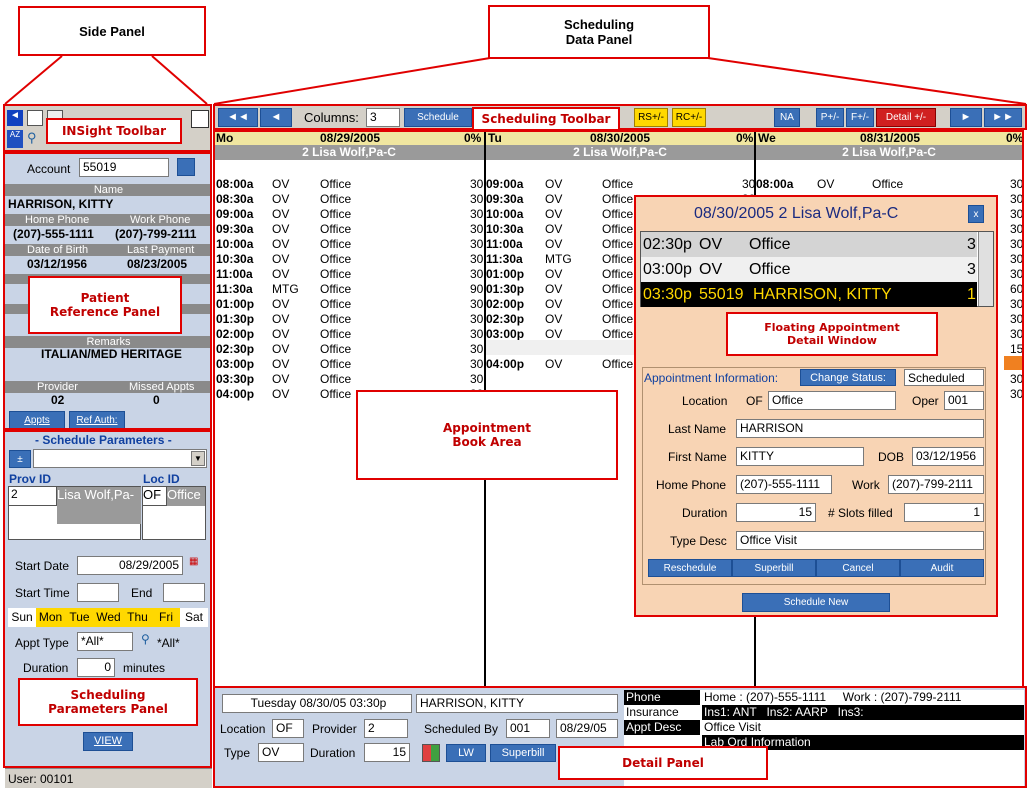 This screenshot has height=796, width=1036. I want to click on list-dur: 1, so click(971, 294).